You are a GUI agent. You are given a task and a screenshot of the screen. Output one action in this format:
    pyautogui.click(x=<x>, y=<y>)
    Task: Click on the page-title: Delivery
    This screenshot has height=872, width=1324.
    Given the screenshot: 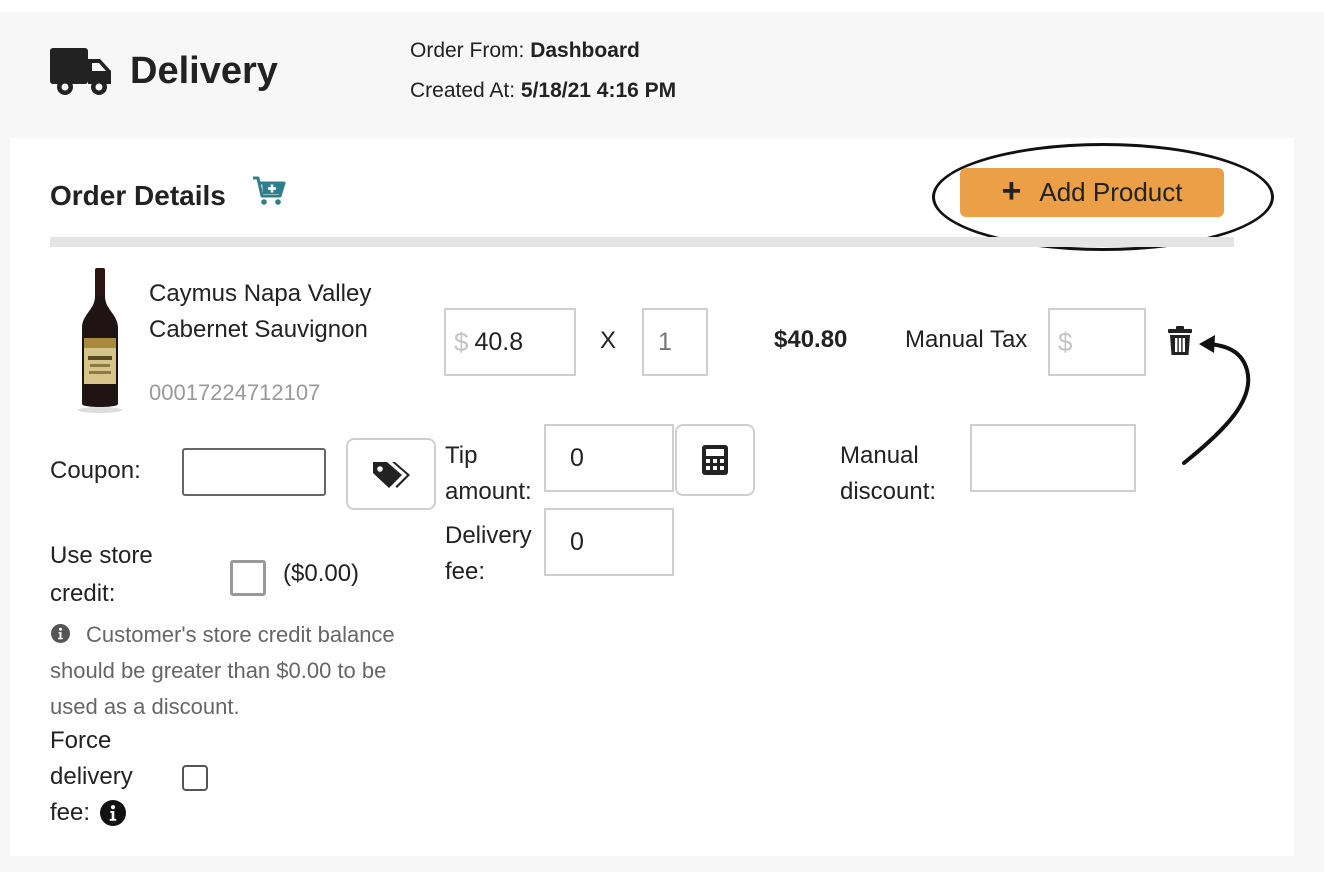 What is the action you would take?
    pyautogui.click(x=204, y=71)
    